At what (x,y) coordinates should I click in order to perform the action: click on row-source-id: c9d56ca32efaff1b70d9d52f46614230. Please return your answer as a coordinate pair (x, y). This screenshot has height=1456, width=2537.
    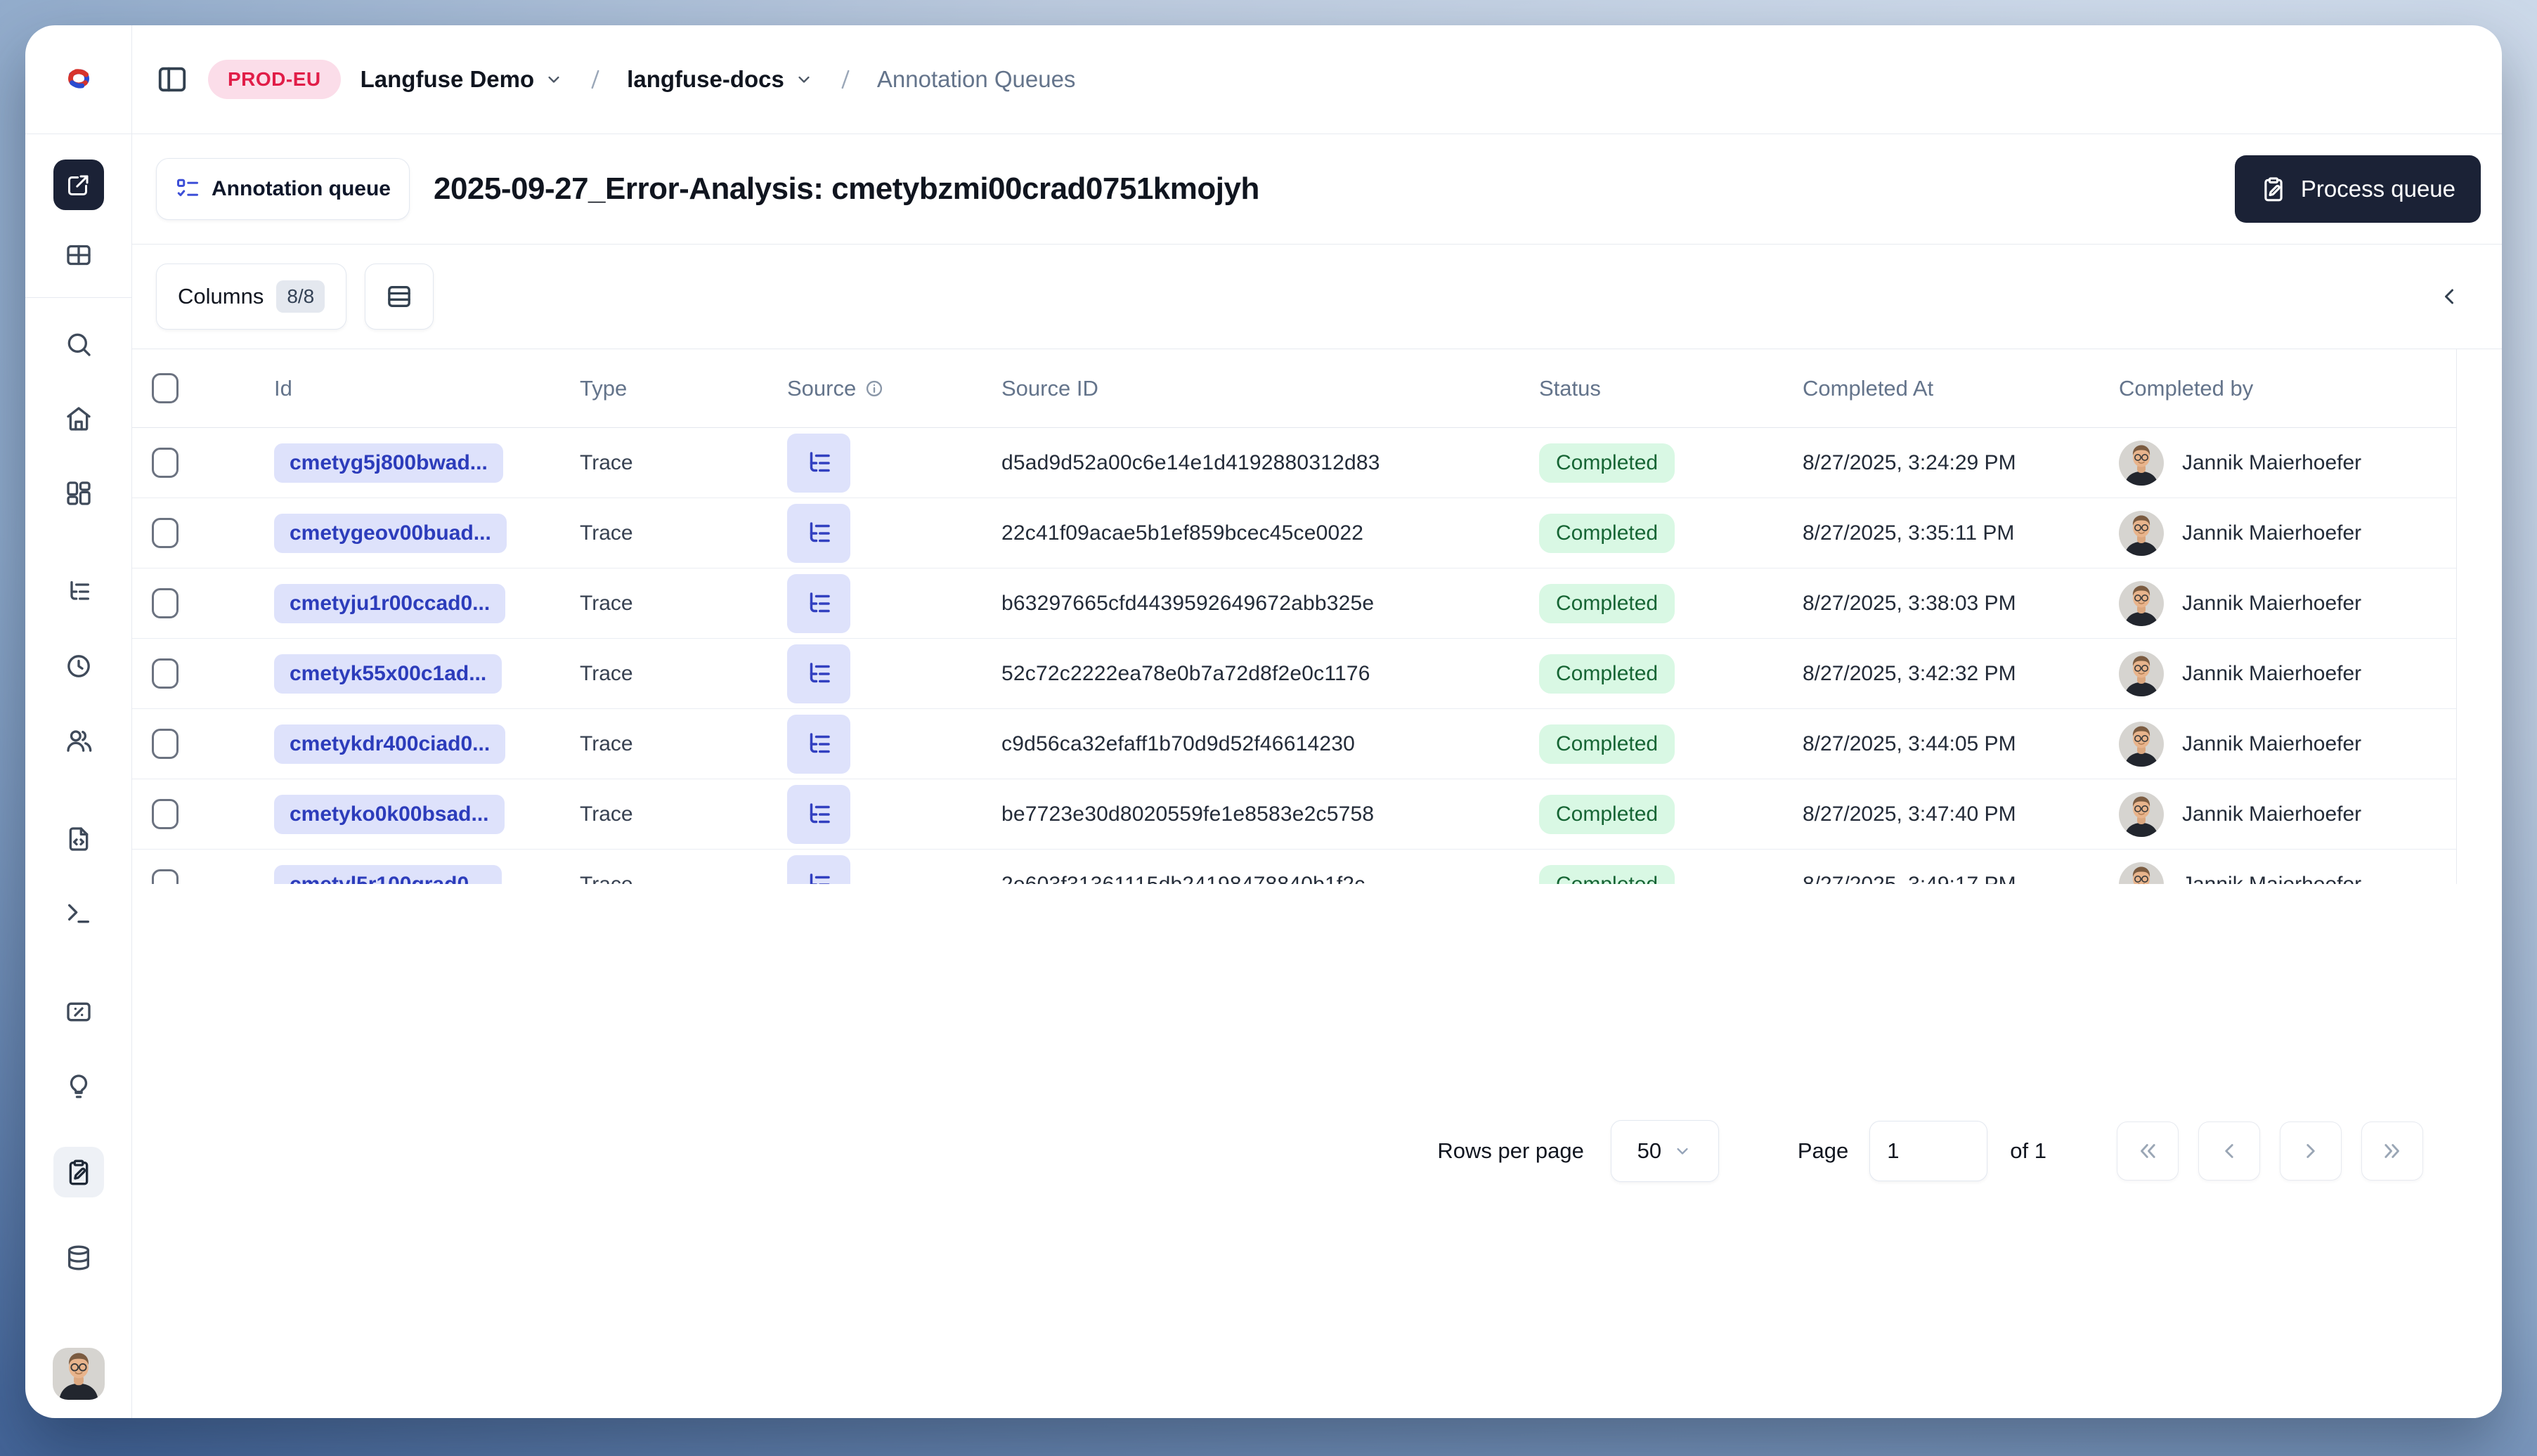
    Looking at the image, I should click on (1178, 744).